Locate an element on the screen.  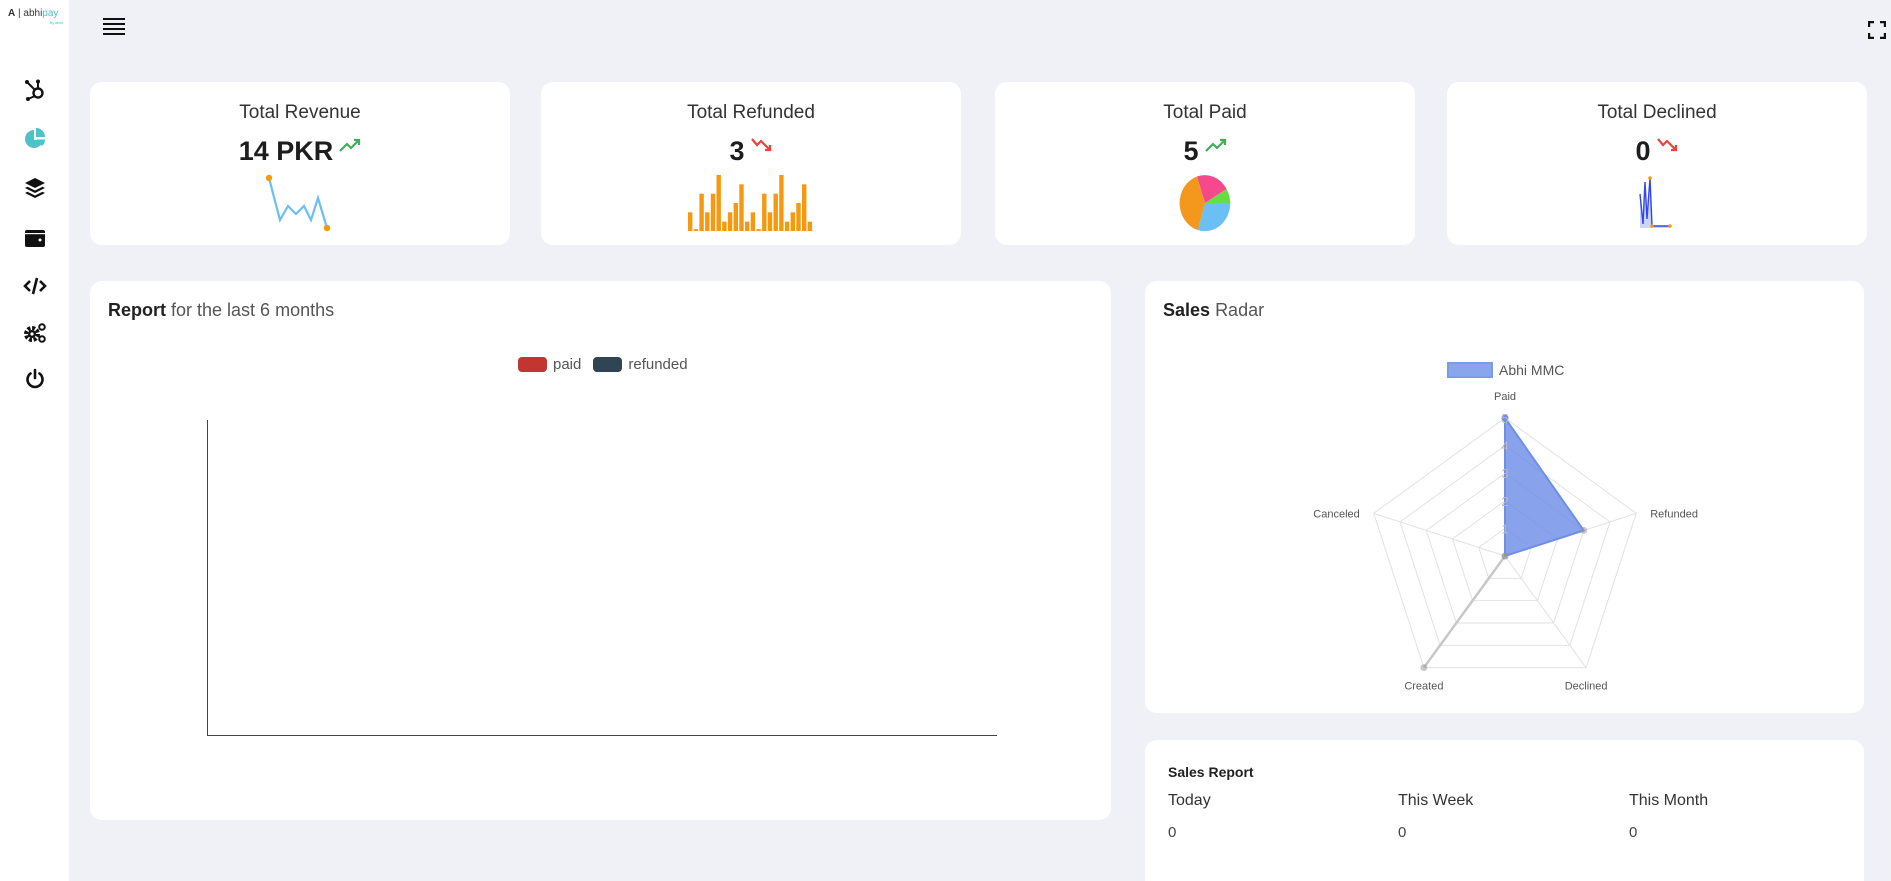
report-legend: paid refunded is located at coordinates (603, 364).